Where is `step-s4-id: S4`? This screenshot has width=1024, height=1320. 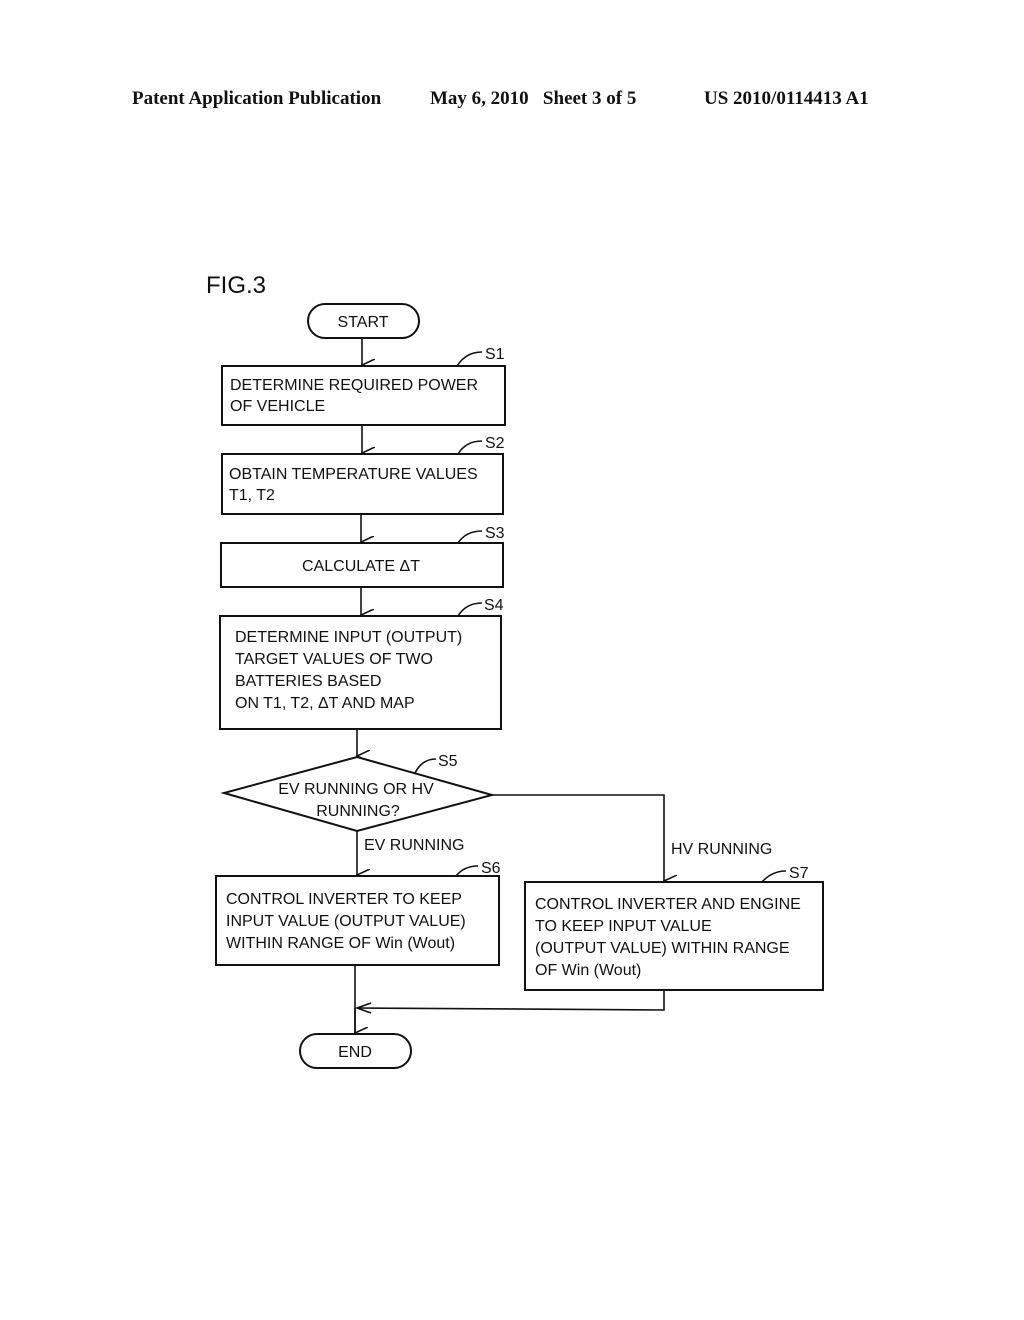 step-s4-id: S4 is located at coordinates (494, 605).